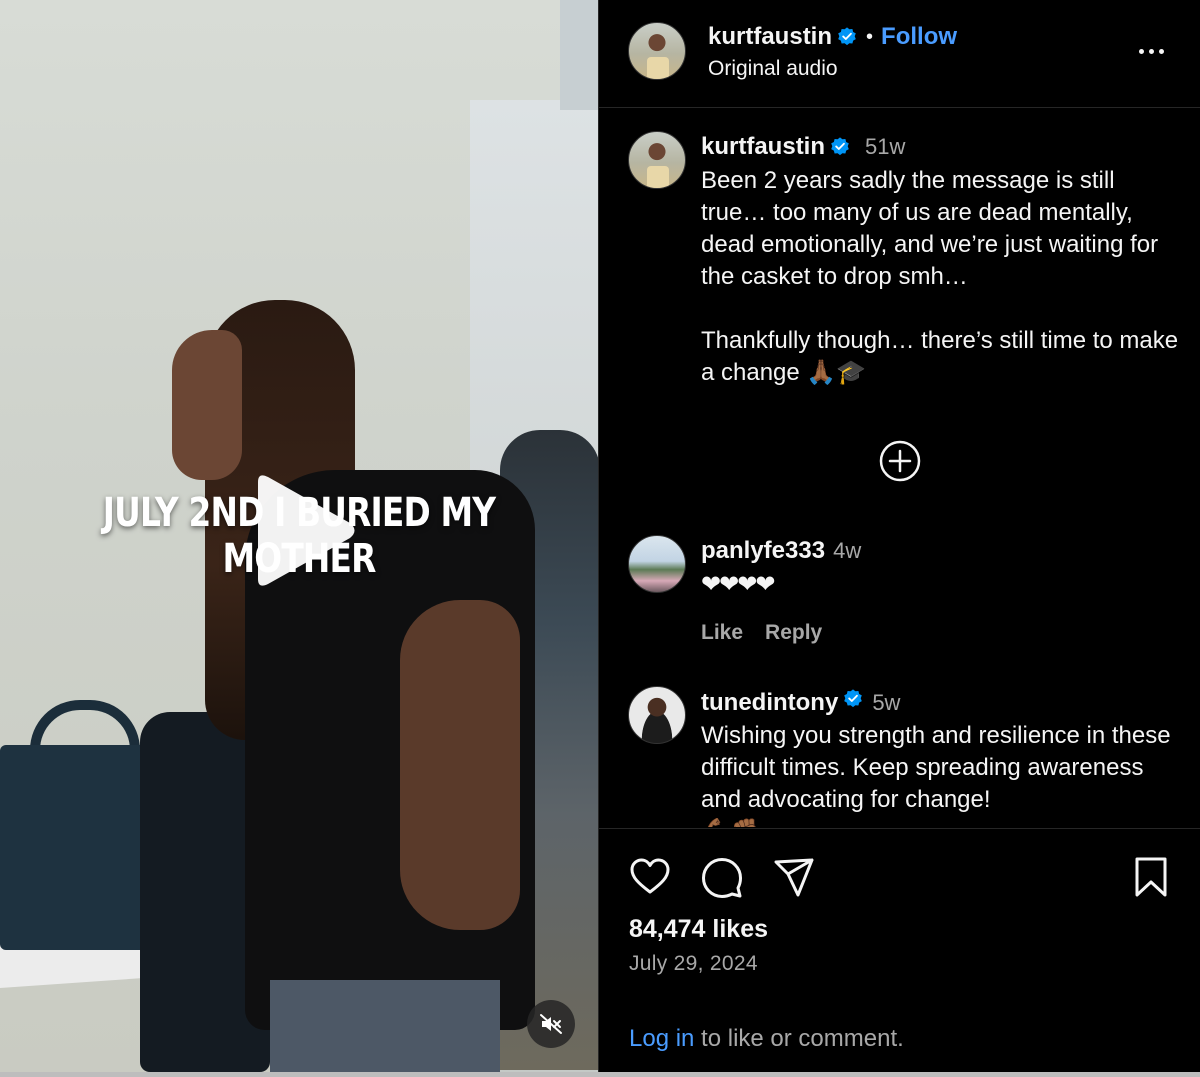 The height and width of the screenshot is (1077, 1200). What do you see at coordinates (885, 147) in the screenshot?
I see `caption-time: 51w` at bounding box center [885, 147].